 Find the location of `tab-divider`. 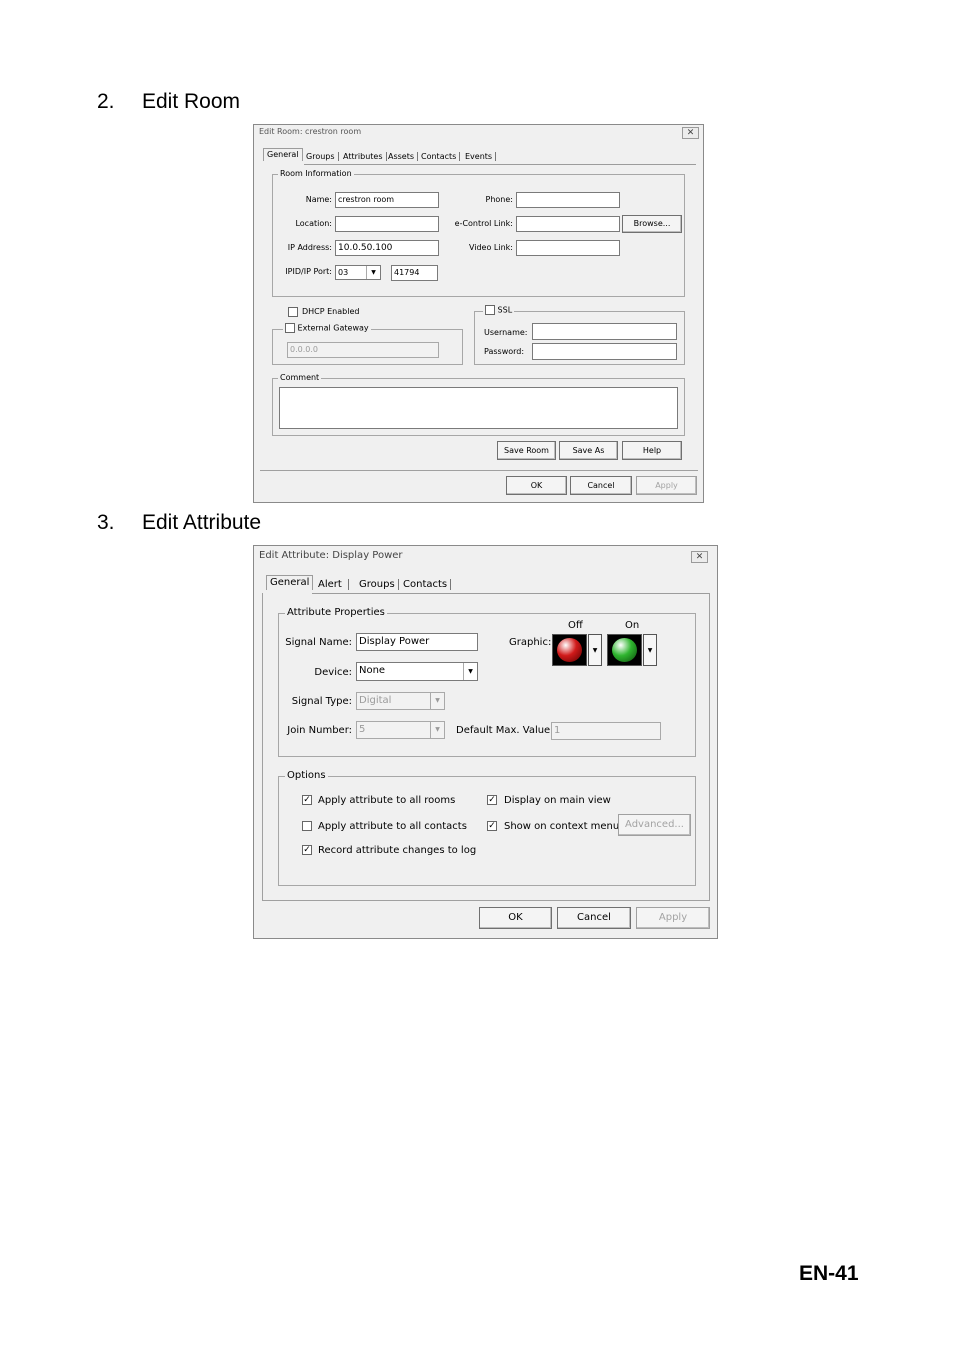

tab-divider is located at coordinates (500, 164).